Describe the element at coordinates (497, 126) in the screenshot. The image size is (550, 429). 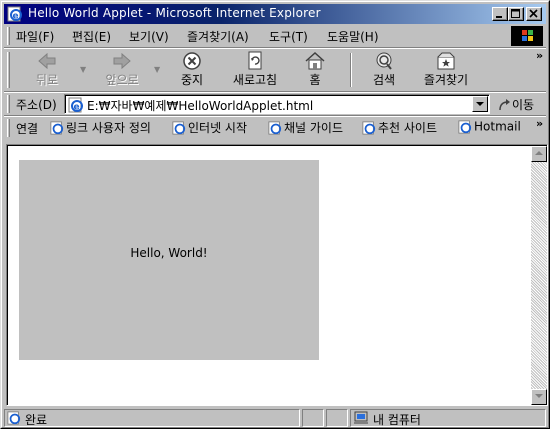
I see `link-label: Hotmail` at that location.